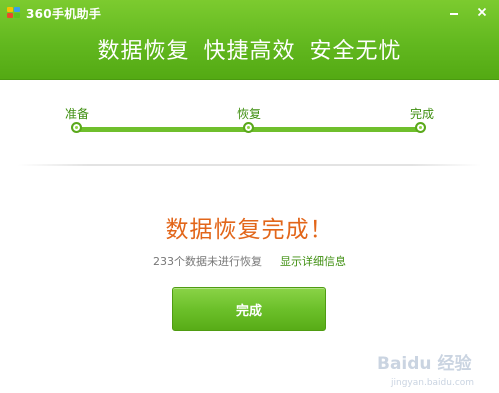 The width and height of the screenshot is (499, 393). Describe the element at coordinates (249, 309) in the screenshot. I see `finish-button: 完成` at that location.